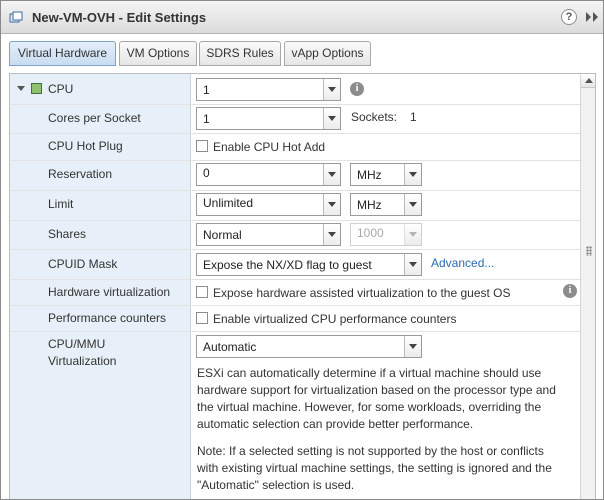 The image size is (604, 500). I want to click on cpu-hot-plug-label: CPU Hot Plug, so click(85, 146).